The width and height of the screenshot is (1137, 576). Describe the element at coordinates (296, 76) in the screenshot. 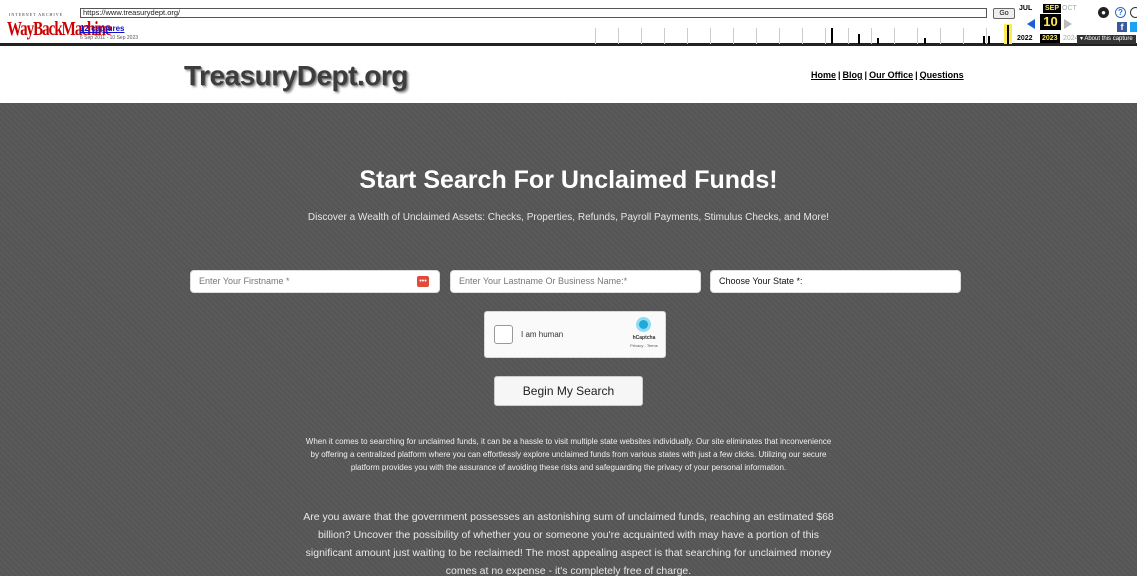

I see `site-logo: TreasuryDept.org` at that location.